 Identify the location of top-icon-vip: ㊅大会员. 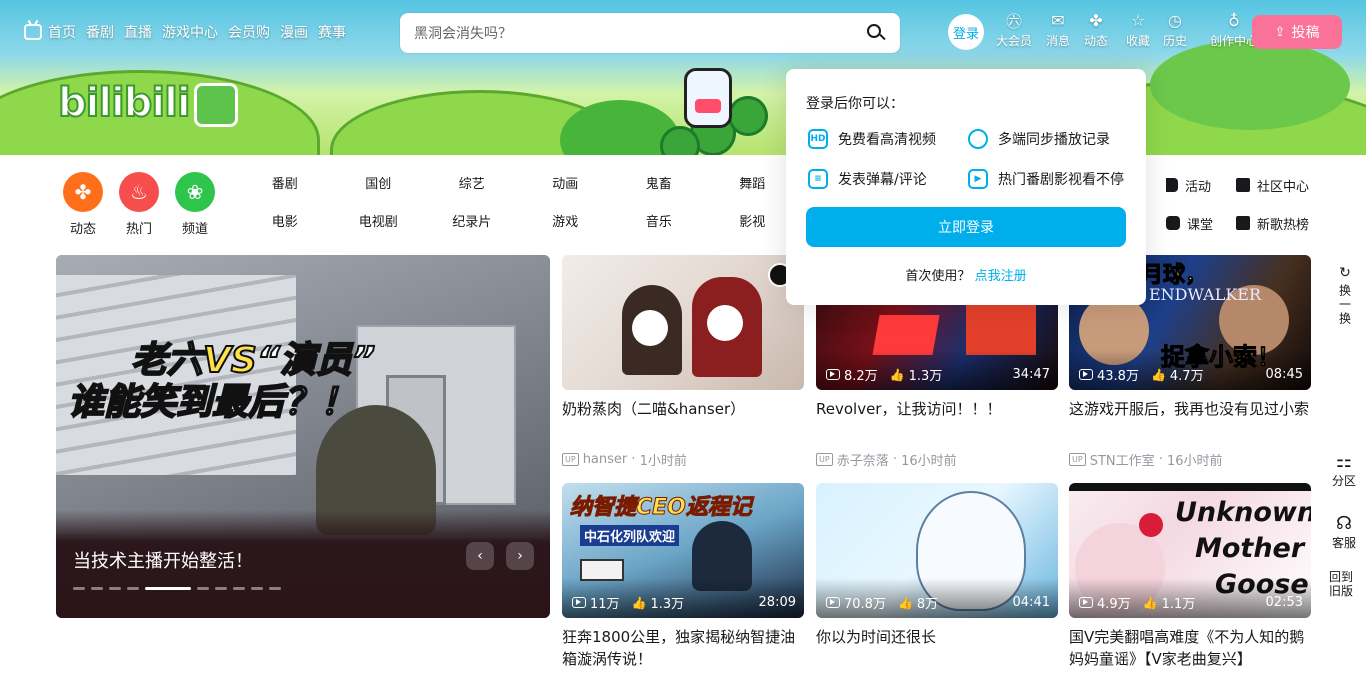
(1014, 29).